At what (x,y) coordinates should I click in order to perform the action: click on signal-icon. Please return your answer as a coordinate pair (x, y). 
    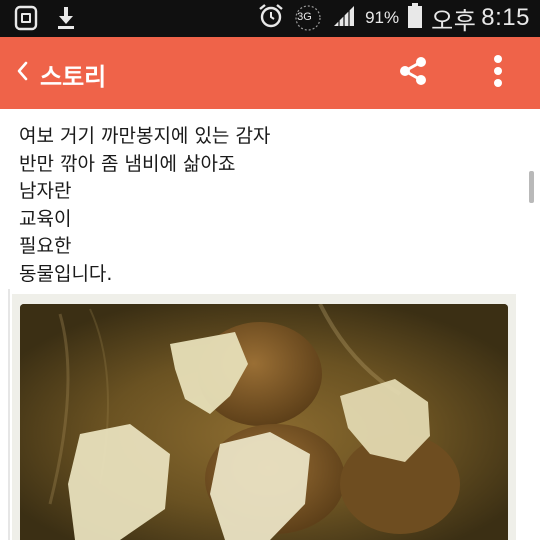
    Looking at the image, I should click on (344, 18).